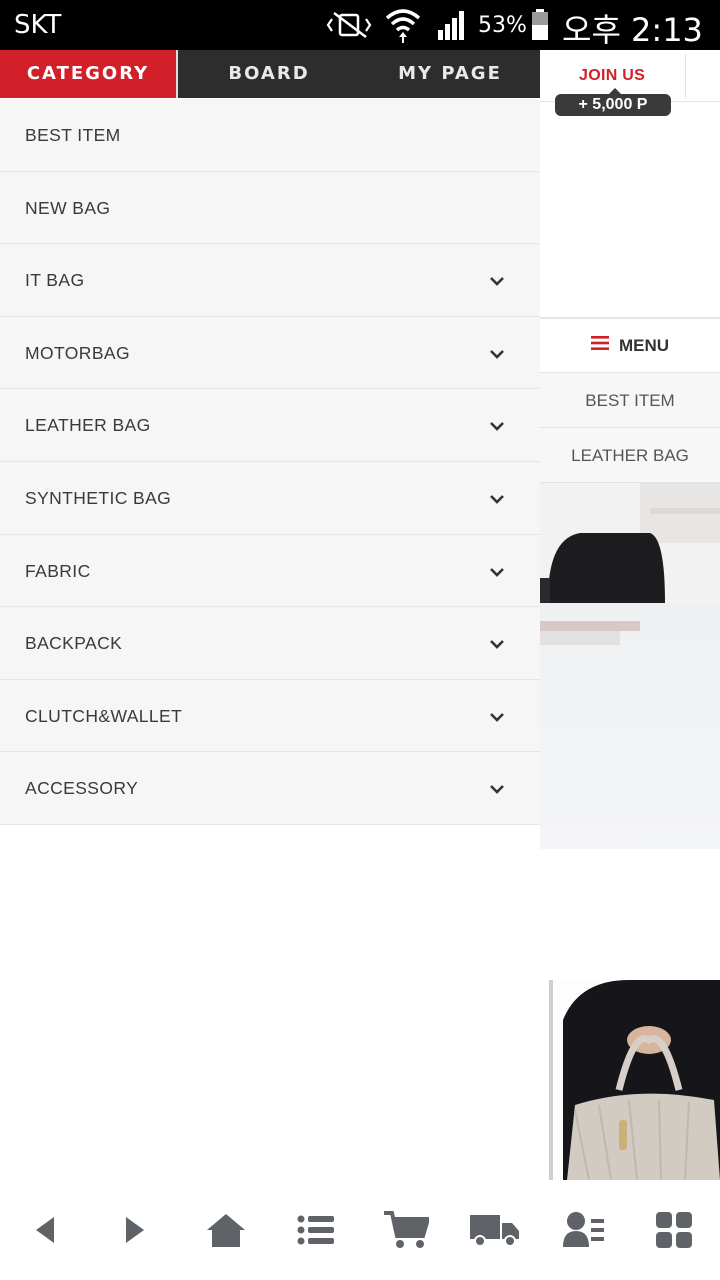 This screenshot has height=1280, width=720. Describe the element at coordinates (406, 1230) in the screenshot. I see `cart-icon` at that location.